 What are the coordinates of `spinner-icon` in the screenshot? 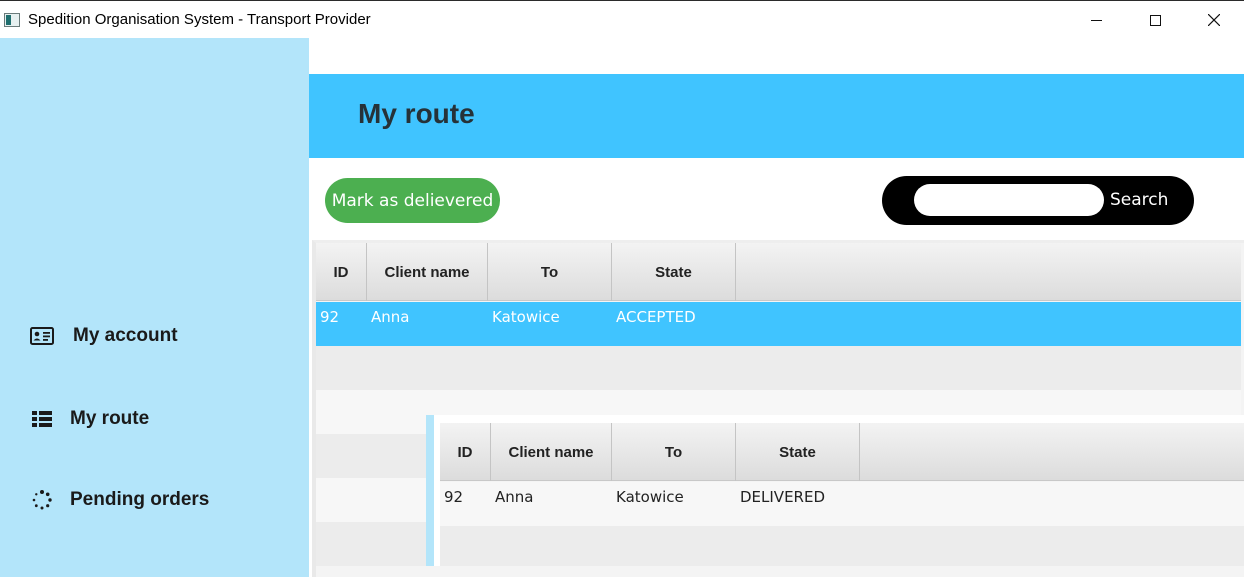 It's located at (42, 500).